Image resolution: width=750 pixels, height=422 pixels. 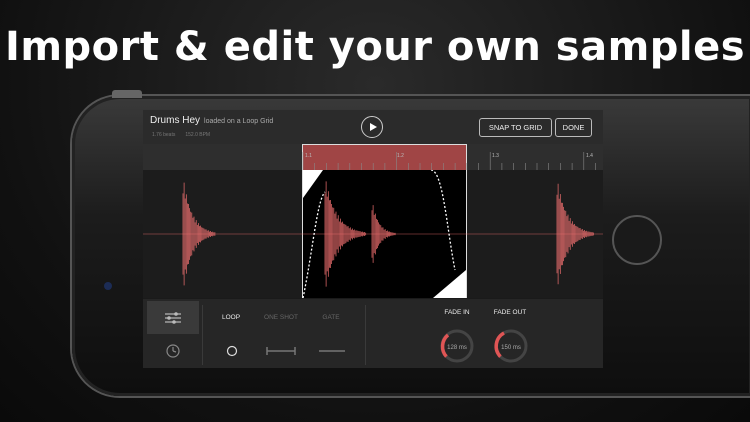 What do you see at coordinates (375, 47) in the screenshot?
I see `headline: Import & edit your own samples` at bounding box center [375, 47].